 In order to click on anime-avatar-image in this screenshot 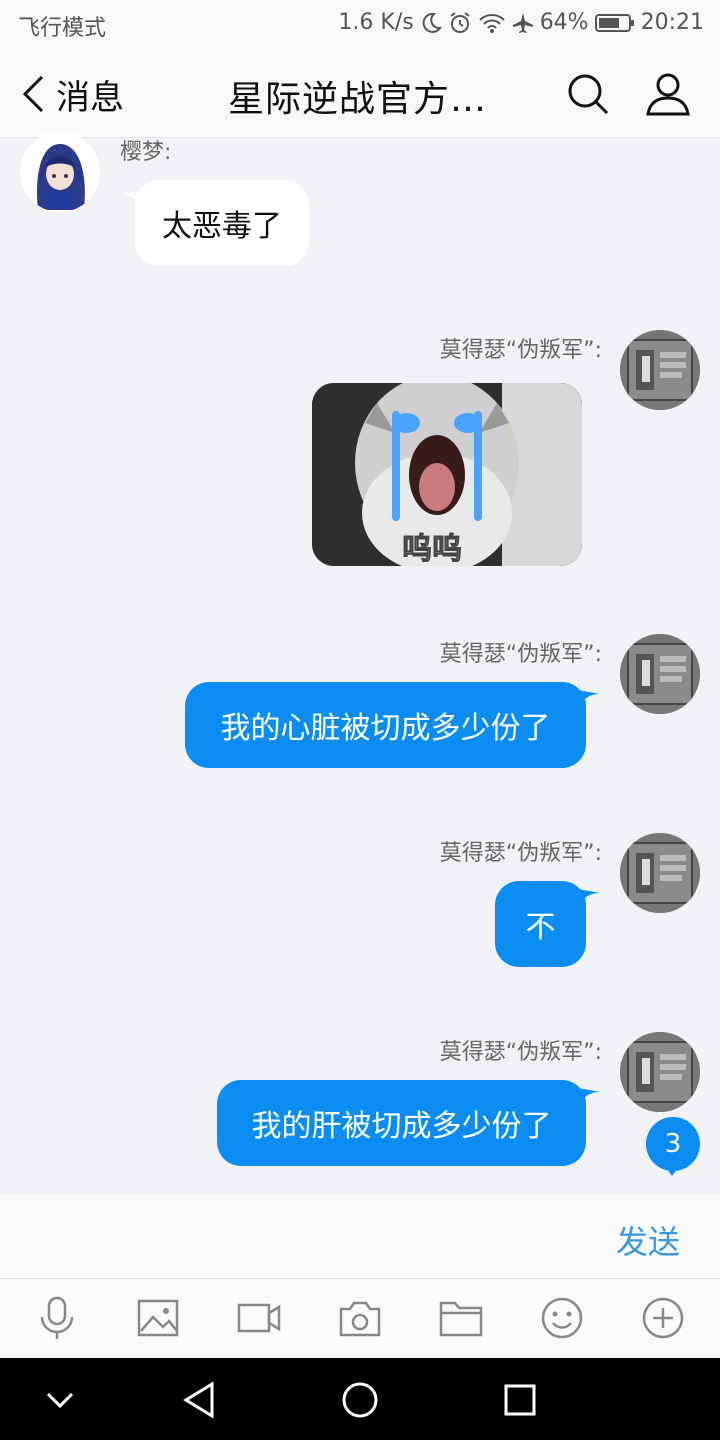, I will do `click(60, 177)`.